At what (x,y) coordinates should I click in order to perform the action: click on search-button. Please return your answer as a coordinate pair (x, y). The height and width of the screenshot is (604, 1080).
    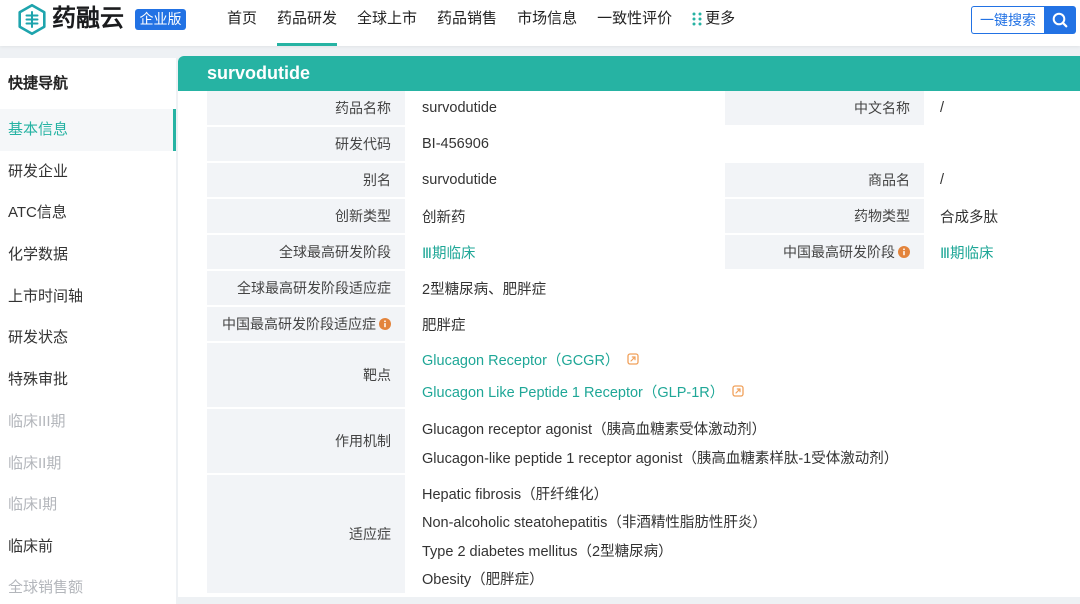
    Looking at the image, I should click on (1060, 20).